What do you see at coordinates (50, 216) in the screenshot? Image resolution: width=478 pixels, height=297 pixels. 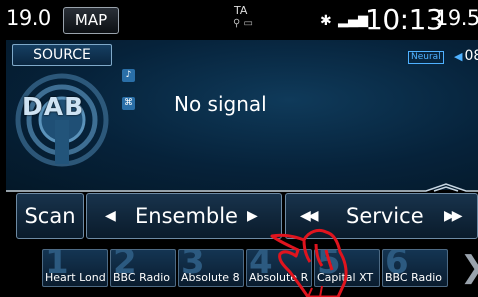 I see `scan-button: Scan` at bounding box center [50, 216].